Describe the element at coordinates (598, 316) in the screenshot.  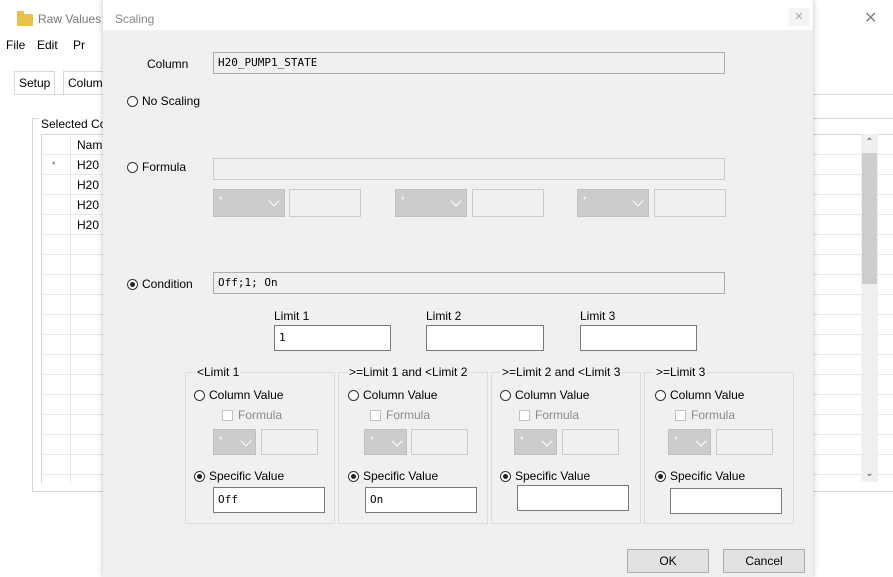
I see `limit-3-label: Limit 3` at that location.